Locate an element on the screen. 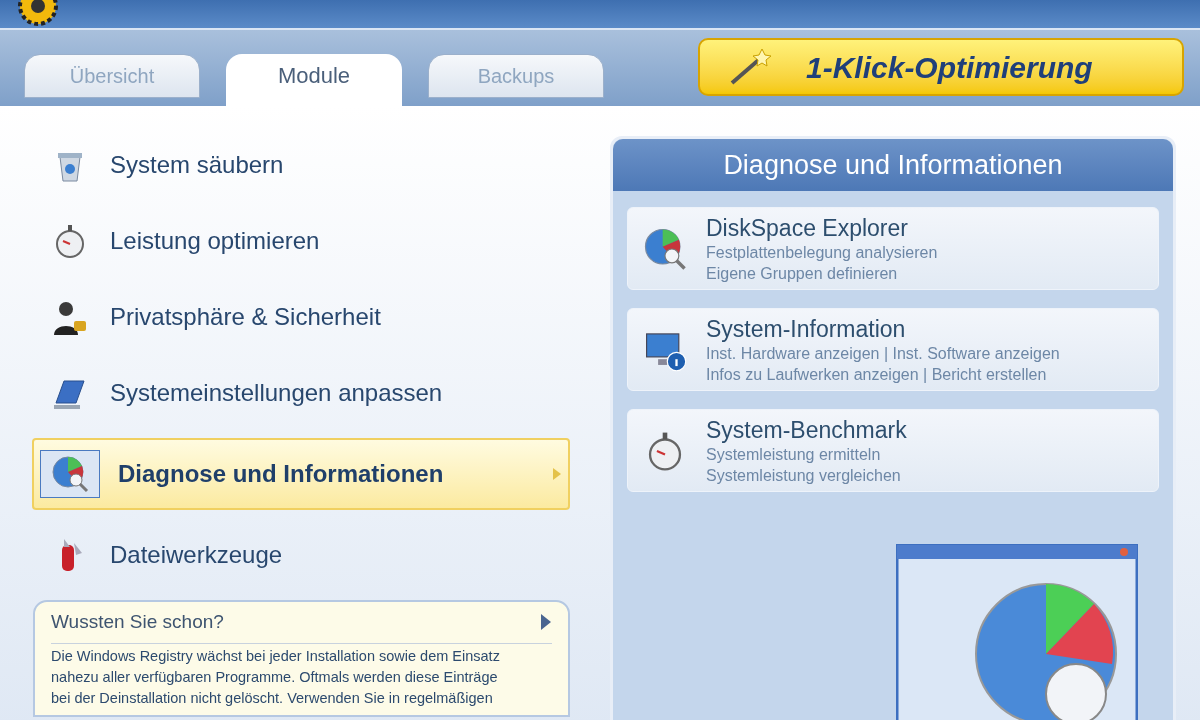 Image resolution: width=1200 pixels, height=720 pixels. tool-description: Eigene Gruppen definieren is located at coordinates (802, 273).